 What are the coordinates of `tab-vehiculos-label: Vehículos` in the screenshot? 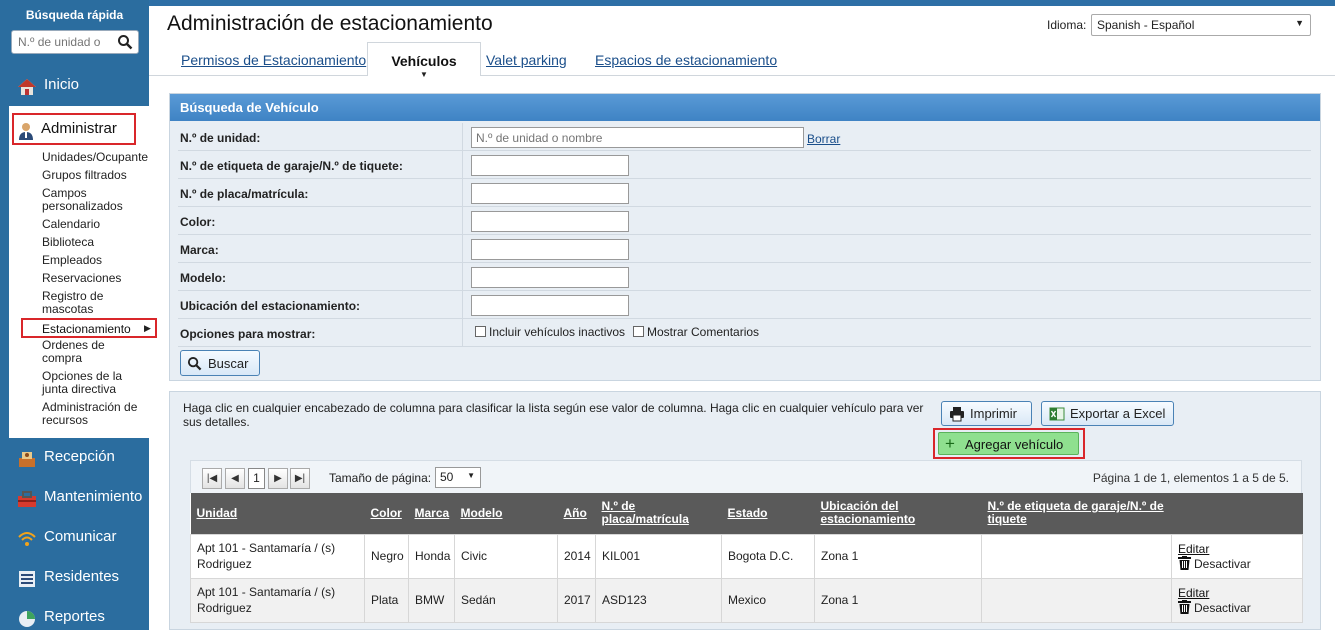 It's located at (424, 61).